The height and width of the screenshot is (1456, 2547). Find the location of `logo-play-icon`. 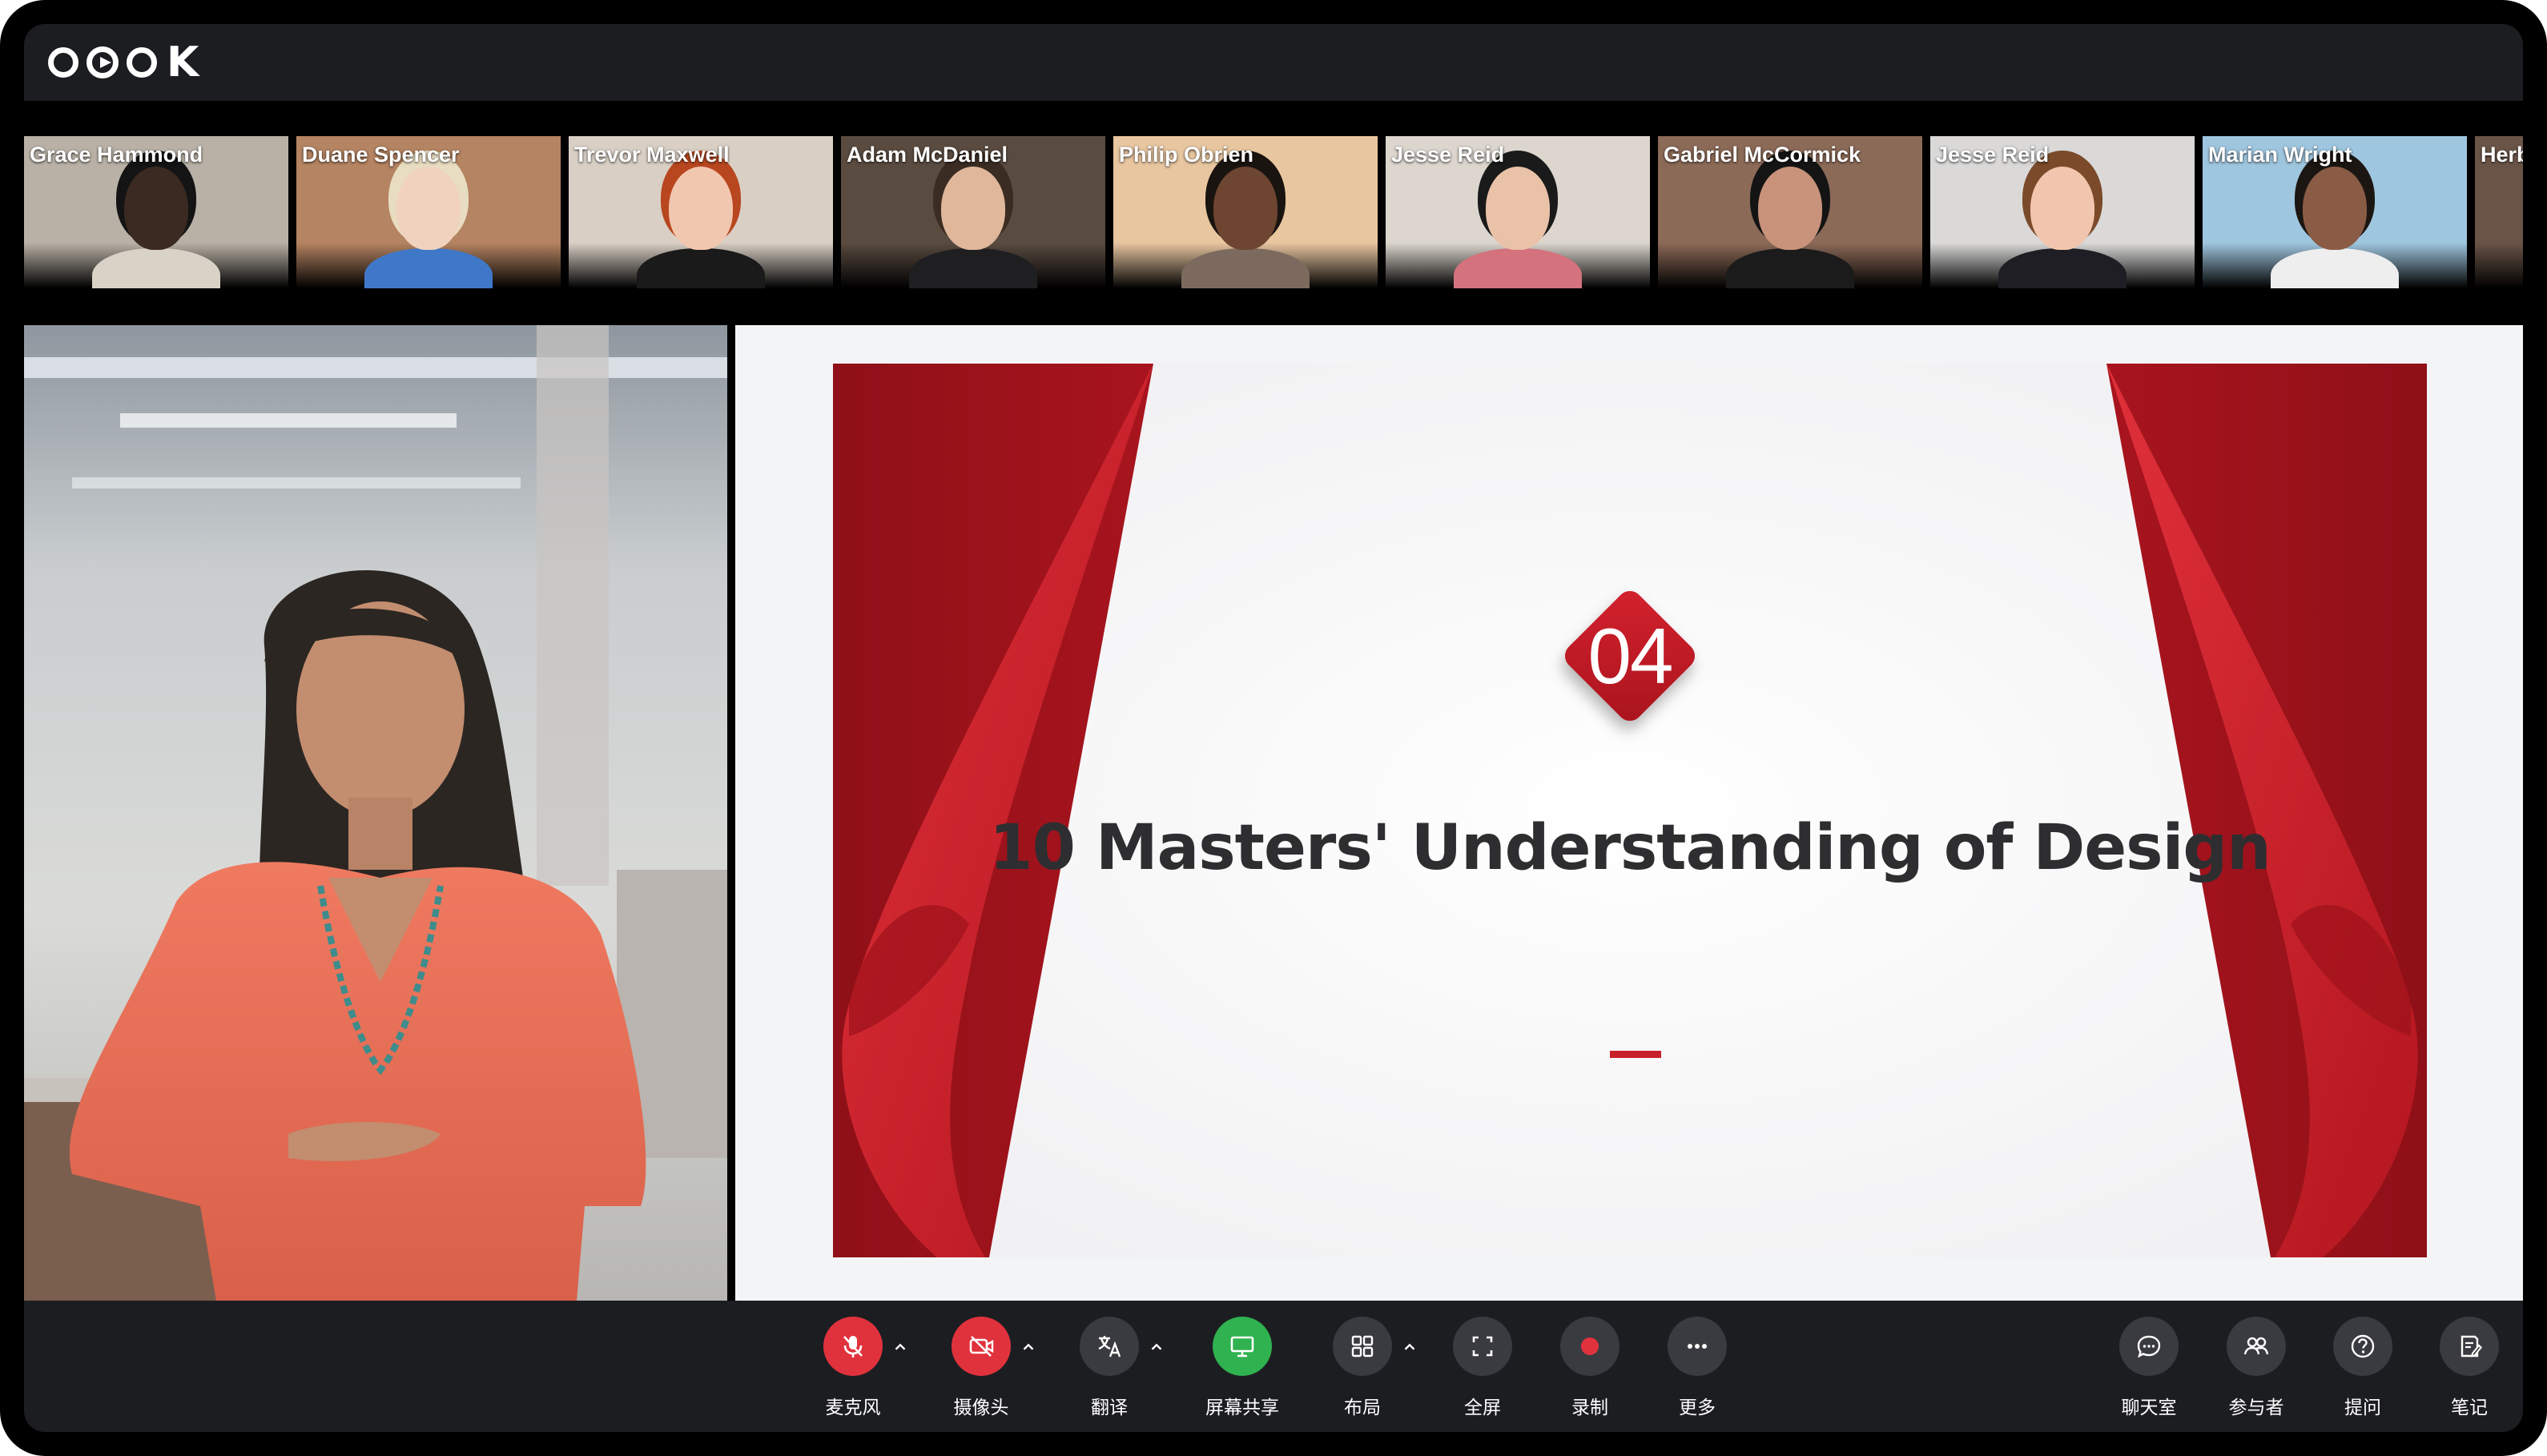

logo-play-icon is located at coordinates (103, 62).